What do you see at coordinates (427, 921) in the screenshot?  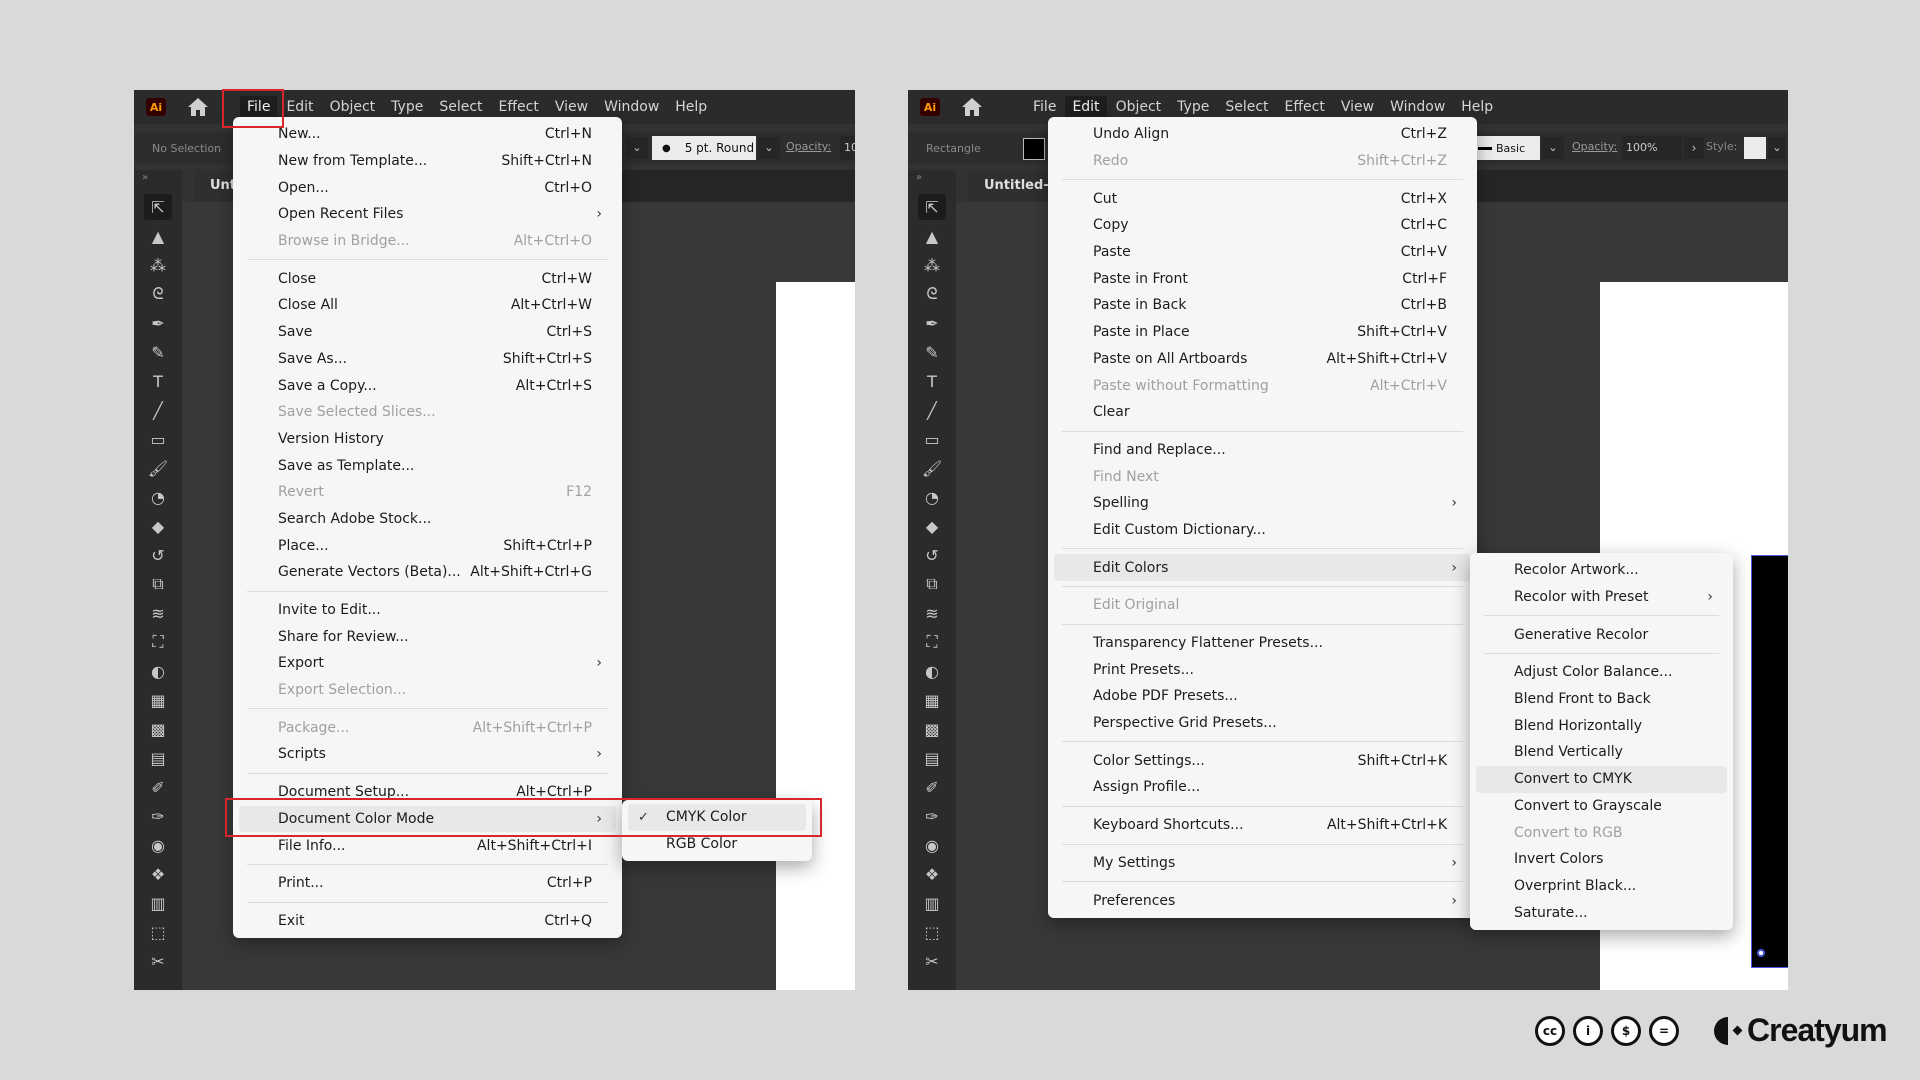 I see `menu-item-exit: Exit Ctrl+Q` at bounding box center [427, 921].